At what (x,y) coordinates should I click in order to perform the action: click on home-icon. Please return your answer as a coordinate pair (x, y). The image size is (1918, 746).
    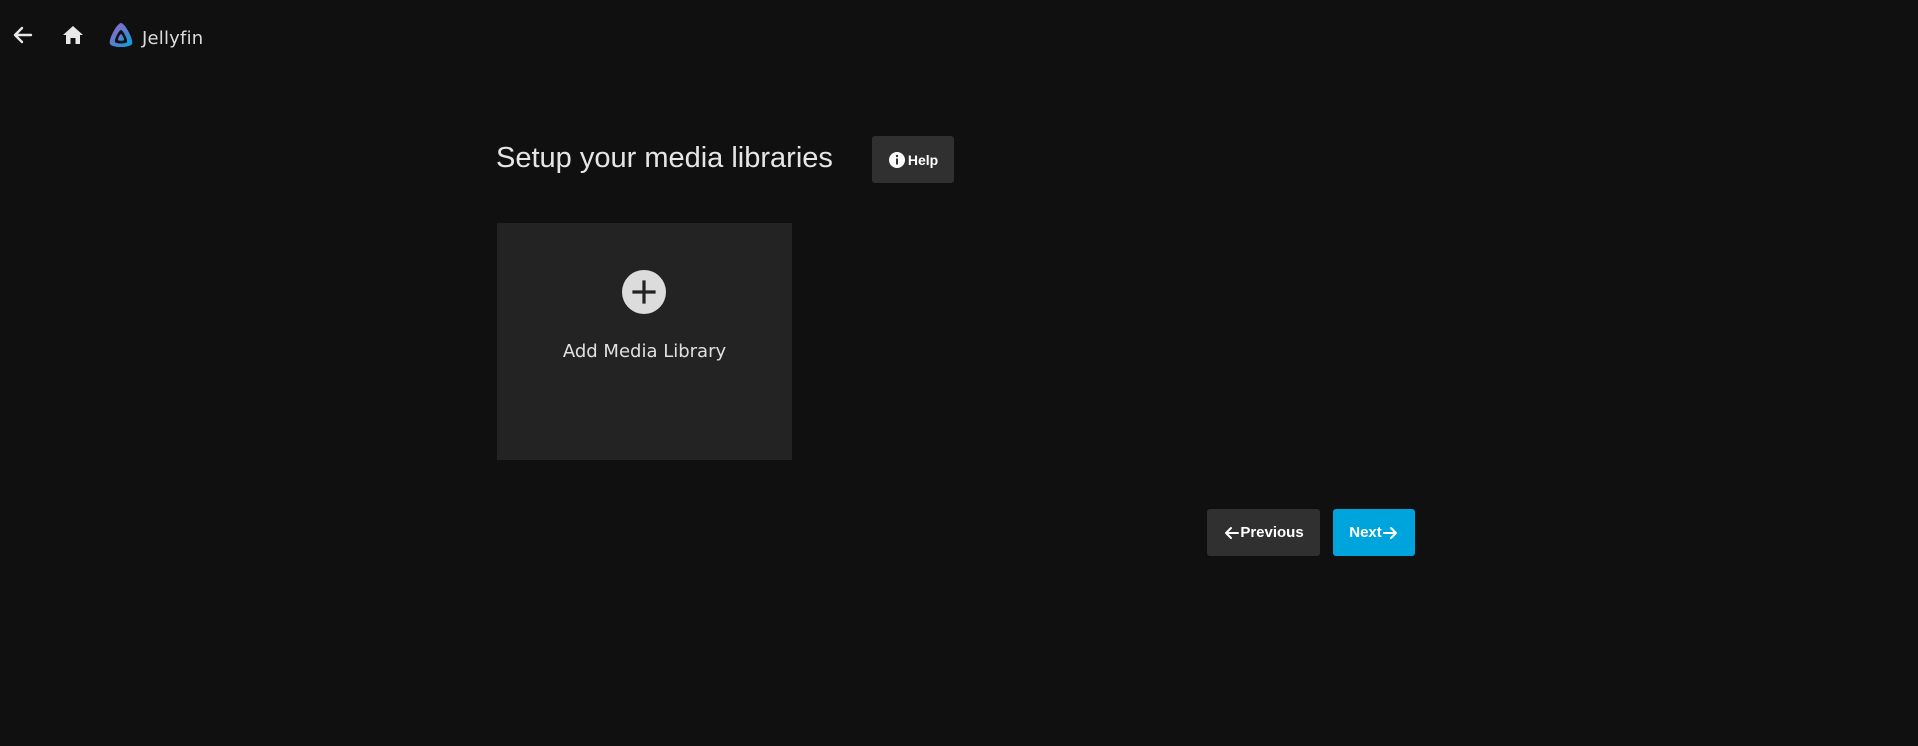
    Looking at the image, I should click on (73, 37).